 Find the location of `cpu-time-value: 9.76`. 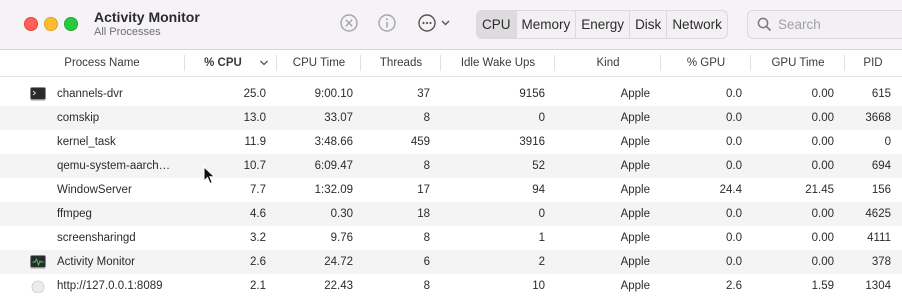

cpu-time-value: 9.76 is located at coordinates (341, 238).